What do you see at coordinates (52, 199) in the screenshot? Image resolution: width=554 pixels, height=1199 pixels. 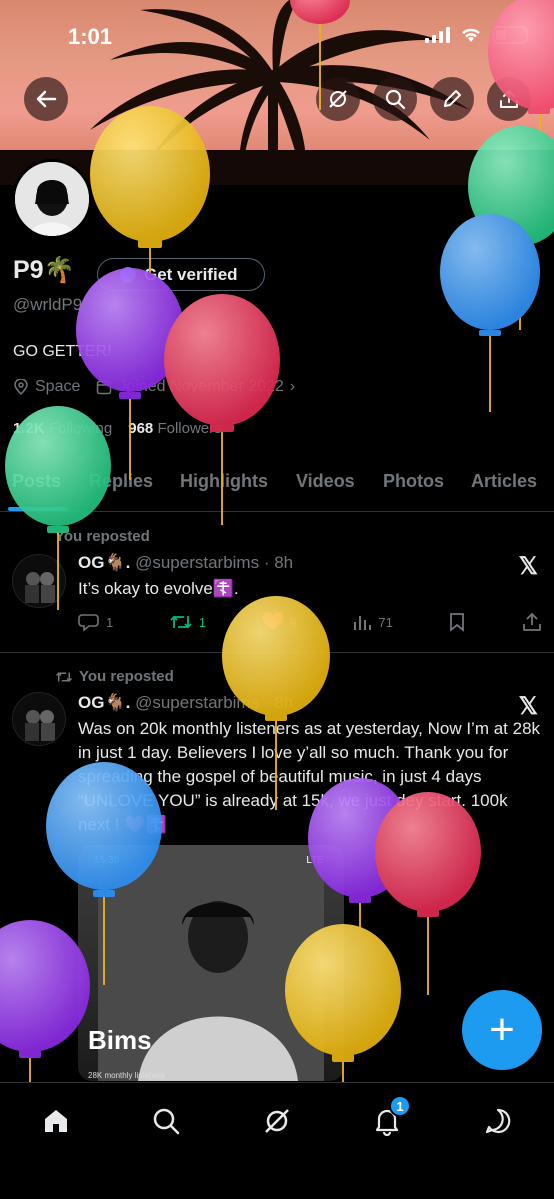 I see `profile-avatar` at bounding box center [52, 199].